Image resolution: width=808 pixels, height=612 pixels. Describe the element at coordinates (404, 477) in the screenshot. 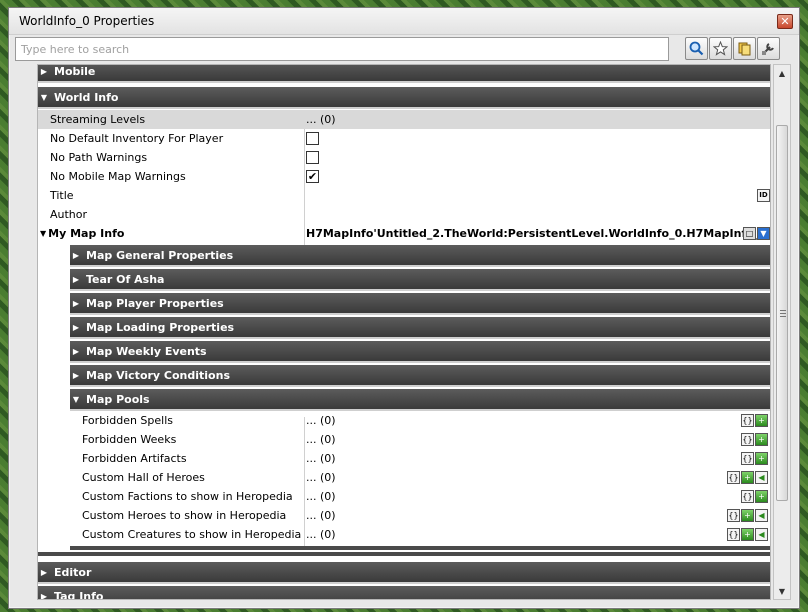

I see `property-row-custom-hall-of-heroes: Custom Hall of Heroes ... (0) {} + ◀` at that location.